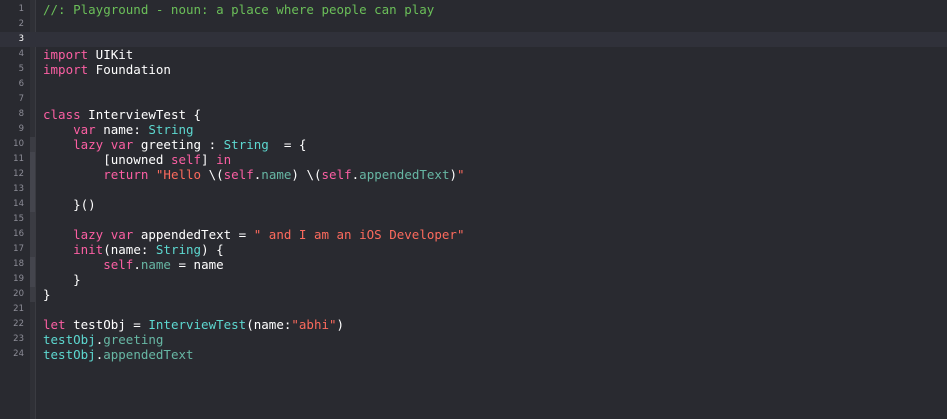  I want to click on code-token: "Hello, so click(178, 174).